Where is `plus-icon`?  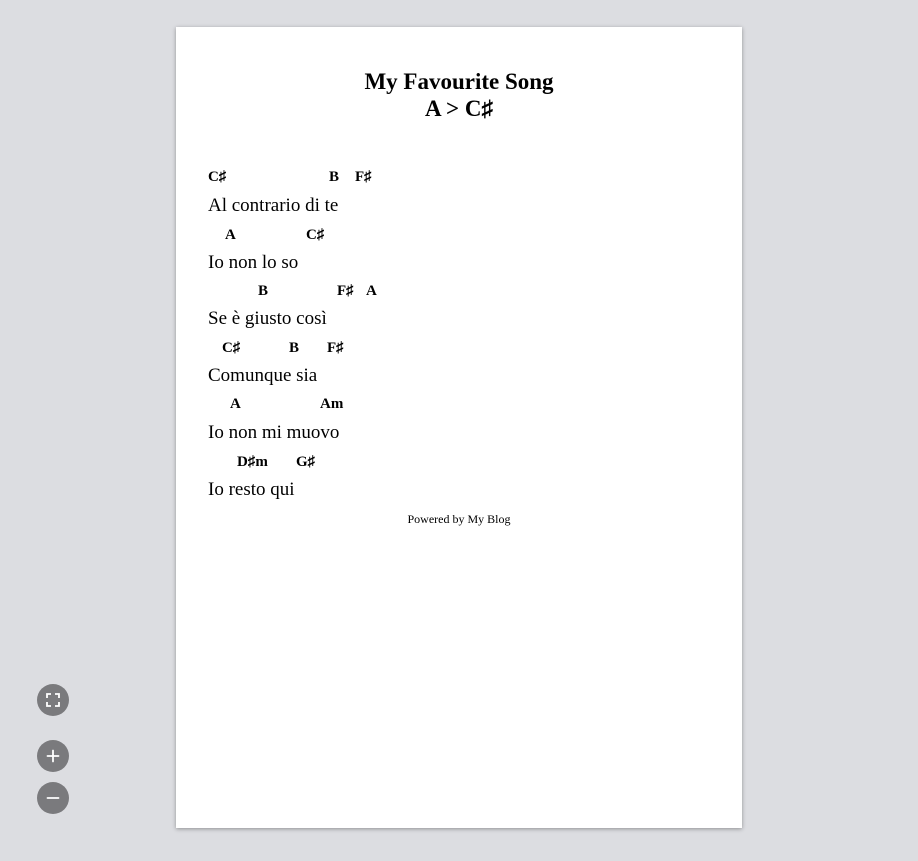 plus-icon is located at coordinates (53, 756).